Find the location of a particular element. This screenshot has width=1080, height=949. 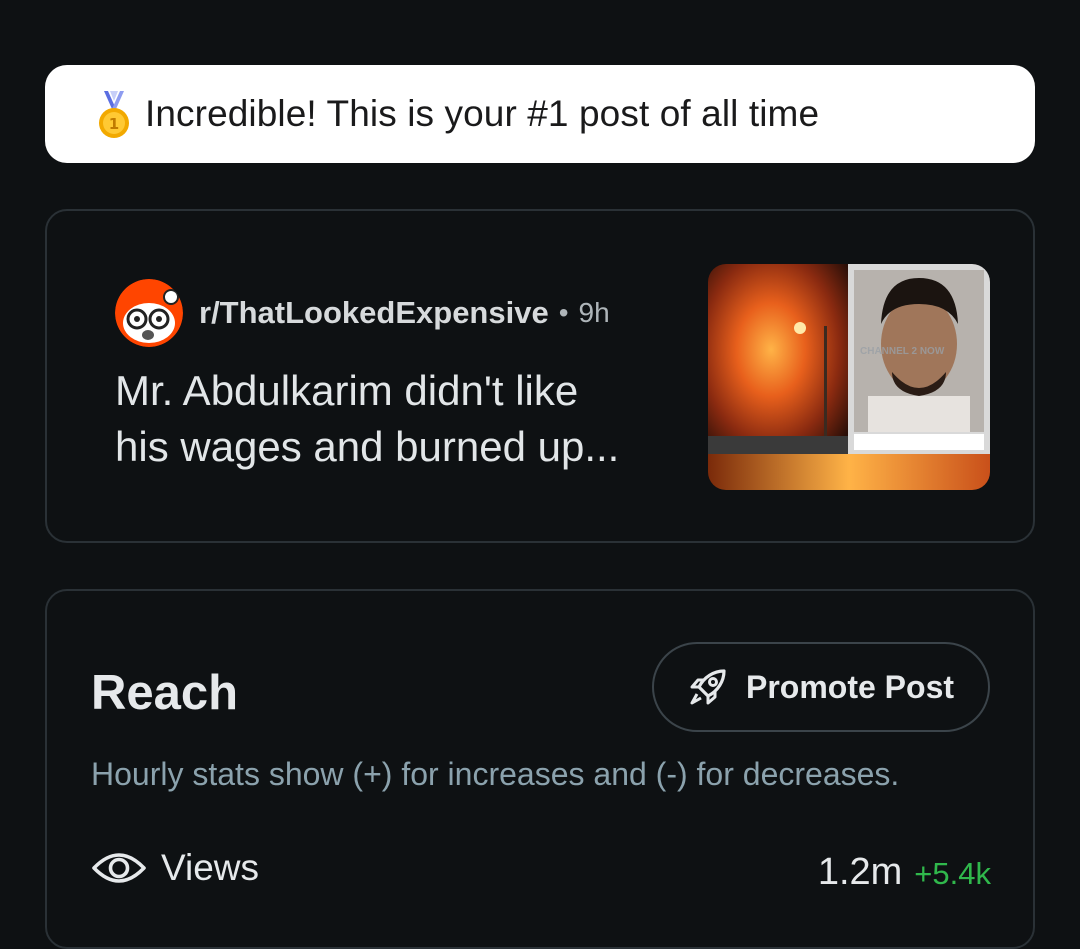

post-thumbnail: CHANNEL 2 NOW is located at coordinates (849, 377).